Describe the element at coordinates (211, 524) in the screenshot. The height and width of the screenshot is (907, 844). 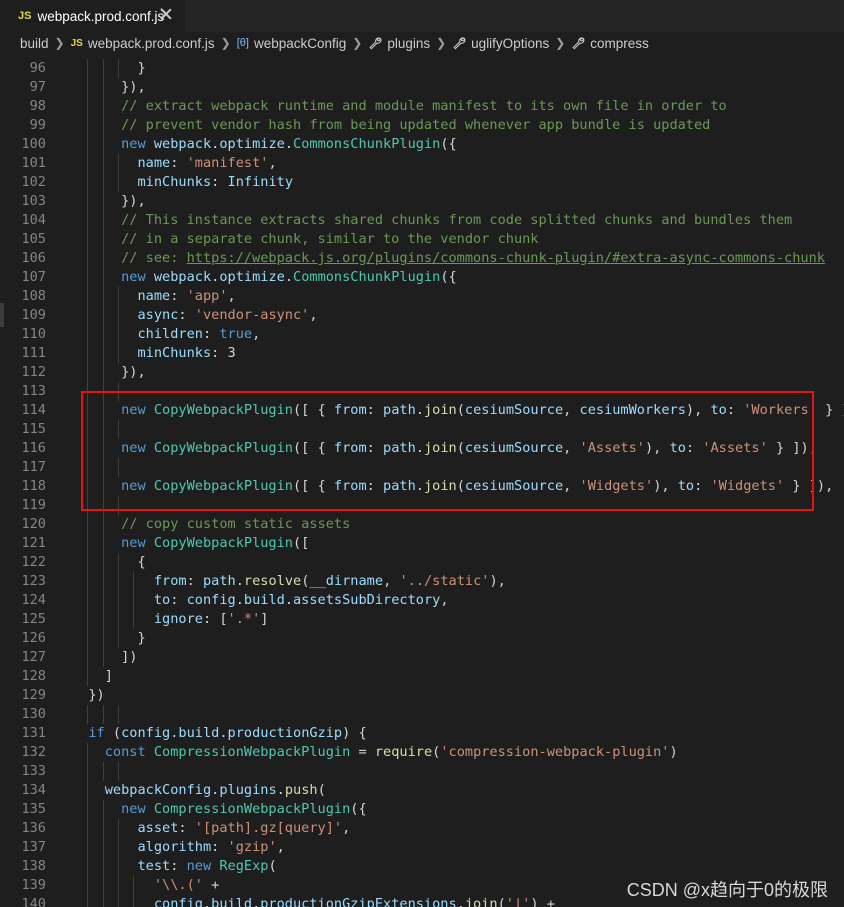
I see `code-text: // copy custom static assets` at that location.